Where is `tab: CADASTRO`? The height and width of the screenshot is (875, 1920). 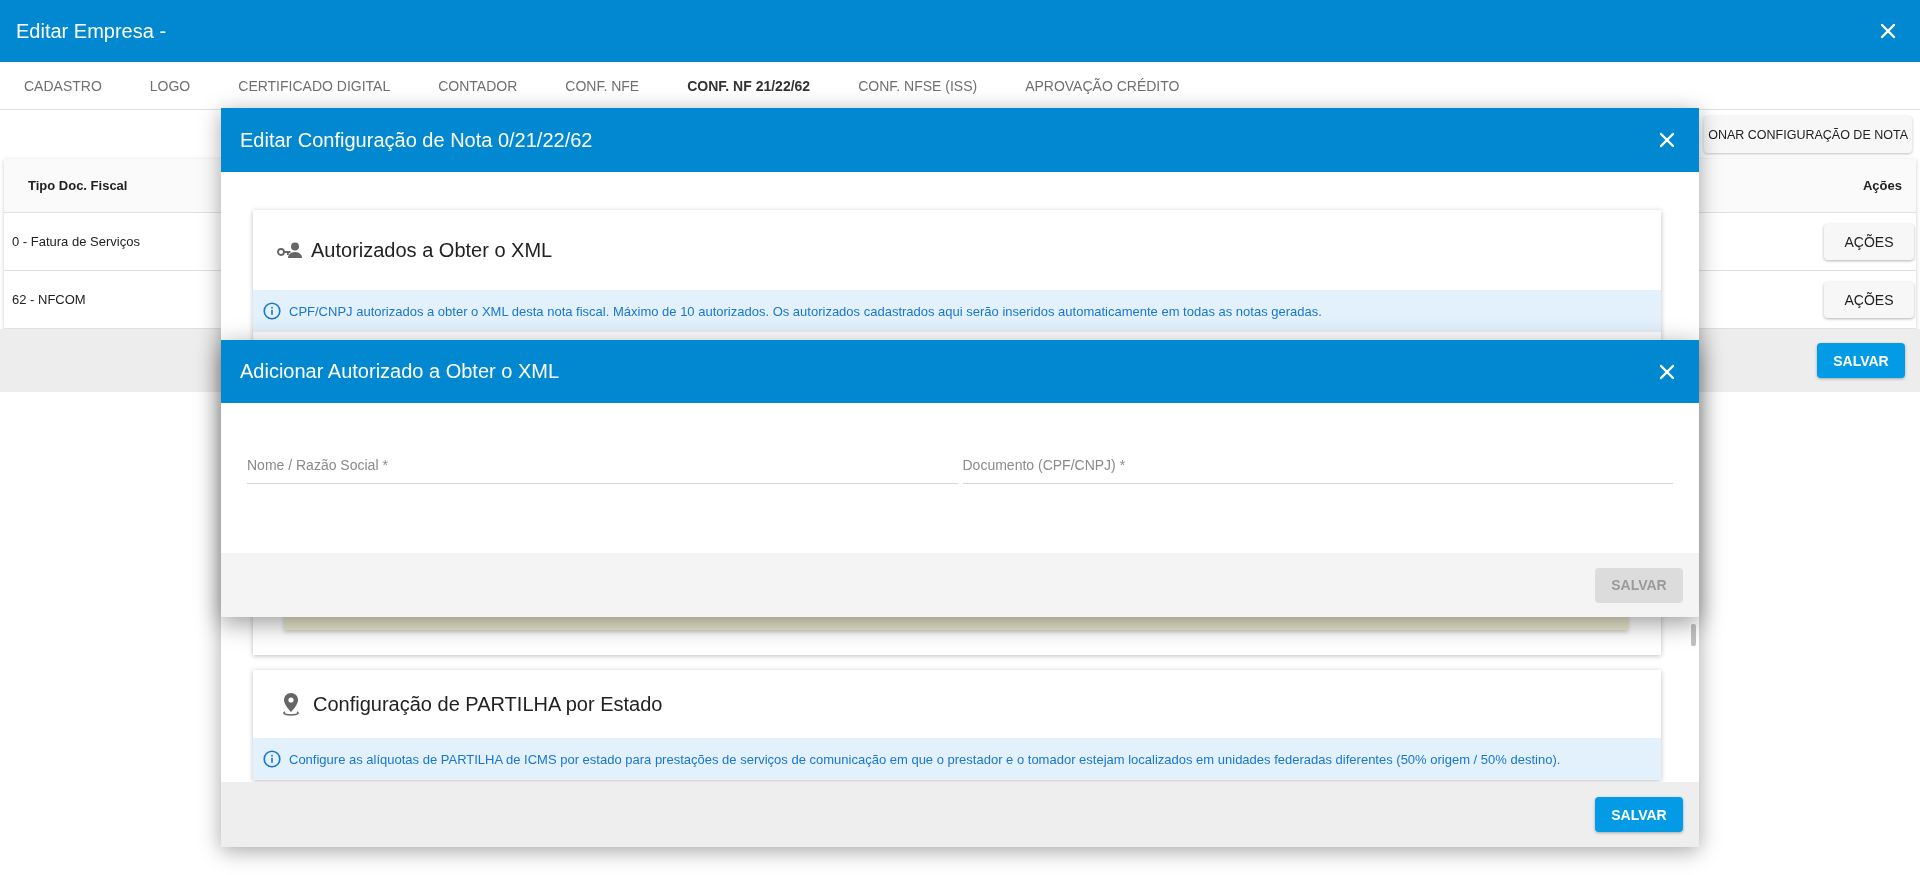
tab: CADASTRO is located at coordinates (63, 85).